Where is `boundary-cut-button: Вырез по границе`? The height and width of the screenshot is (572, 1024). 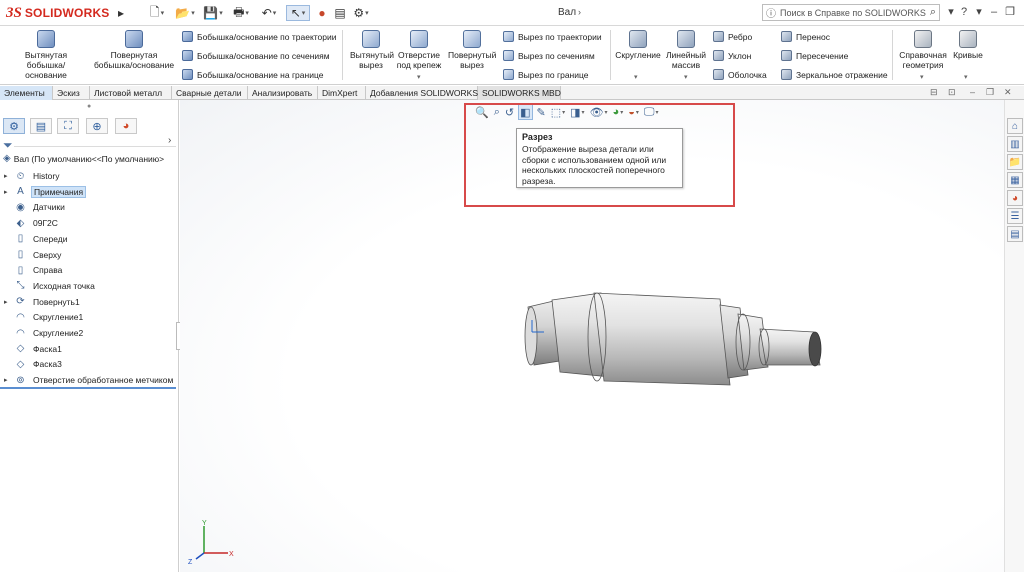
boundary-cut-button: Вырез по границе is located at coordinates (546, 74).